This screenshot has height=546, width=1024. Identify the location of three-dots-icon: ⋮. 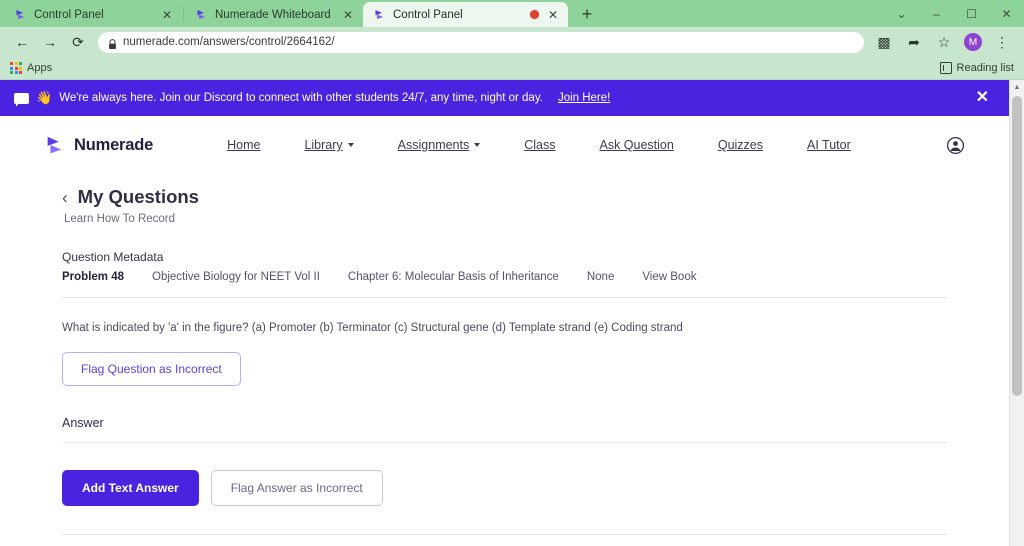
(1002, 42).